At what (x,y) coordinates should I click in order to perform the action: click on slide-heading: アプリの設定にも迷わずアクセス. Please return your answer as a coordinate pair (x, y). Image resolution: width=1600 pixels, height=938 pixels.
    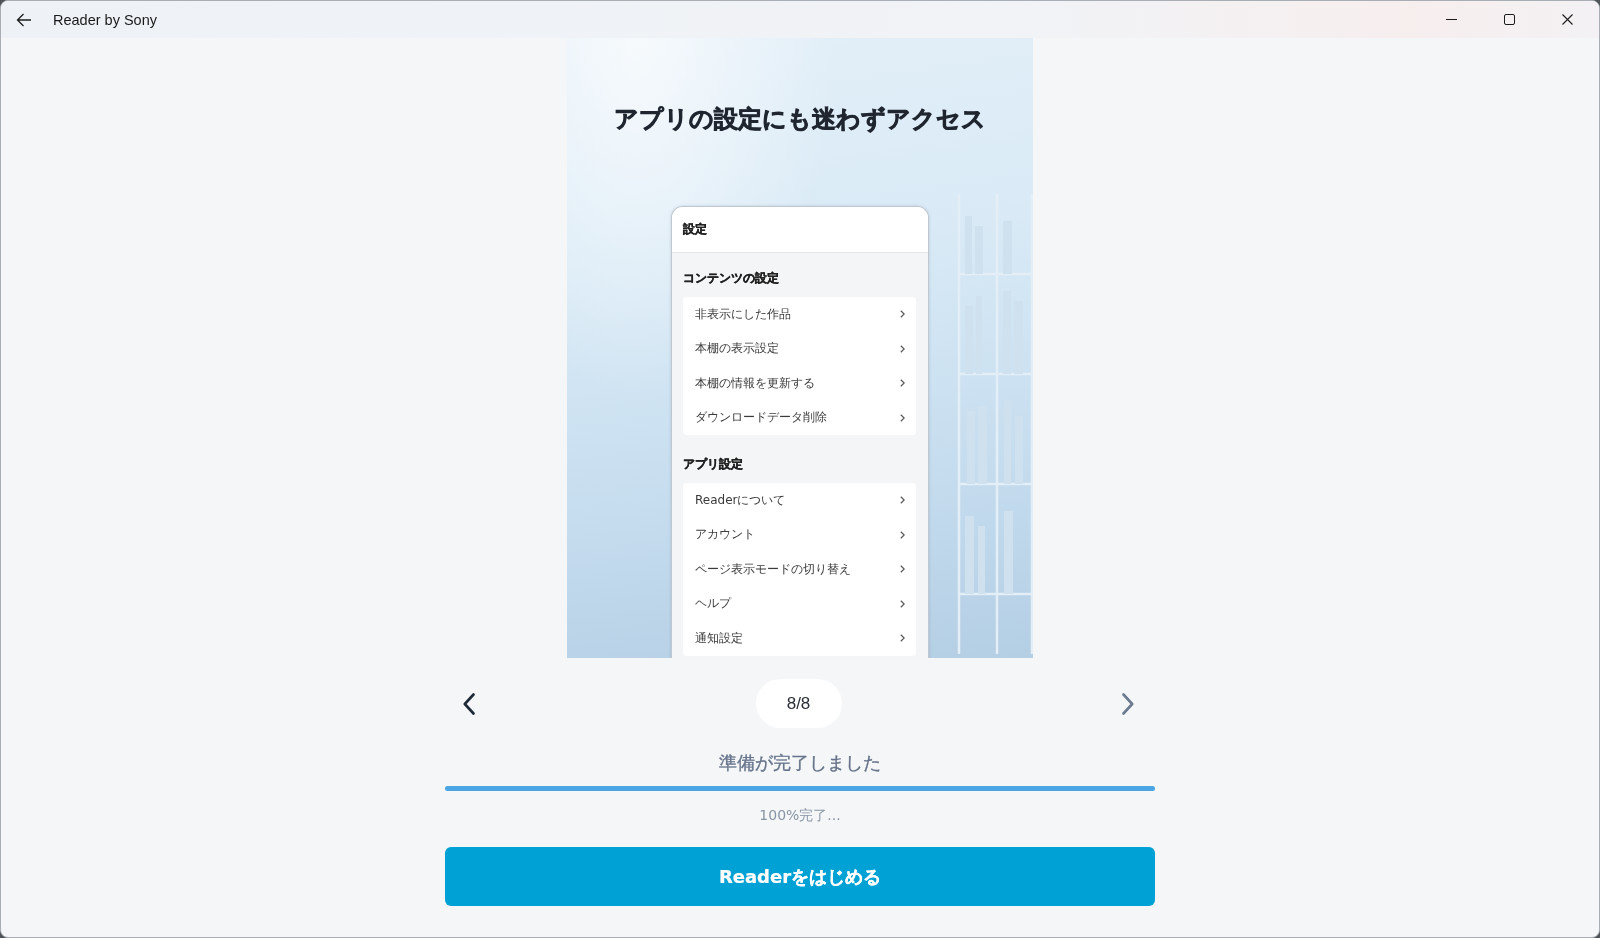
    Looking at the image, I should click on (800, 119).